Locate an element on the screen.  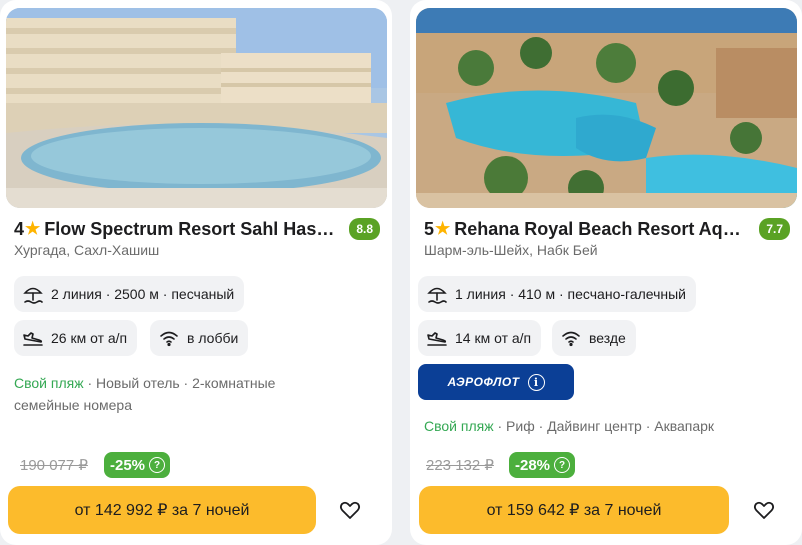
beach-info: 2 линия · 2500 м · песчаный is located at coordinates (143, 294).